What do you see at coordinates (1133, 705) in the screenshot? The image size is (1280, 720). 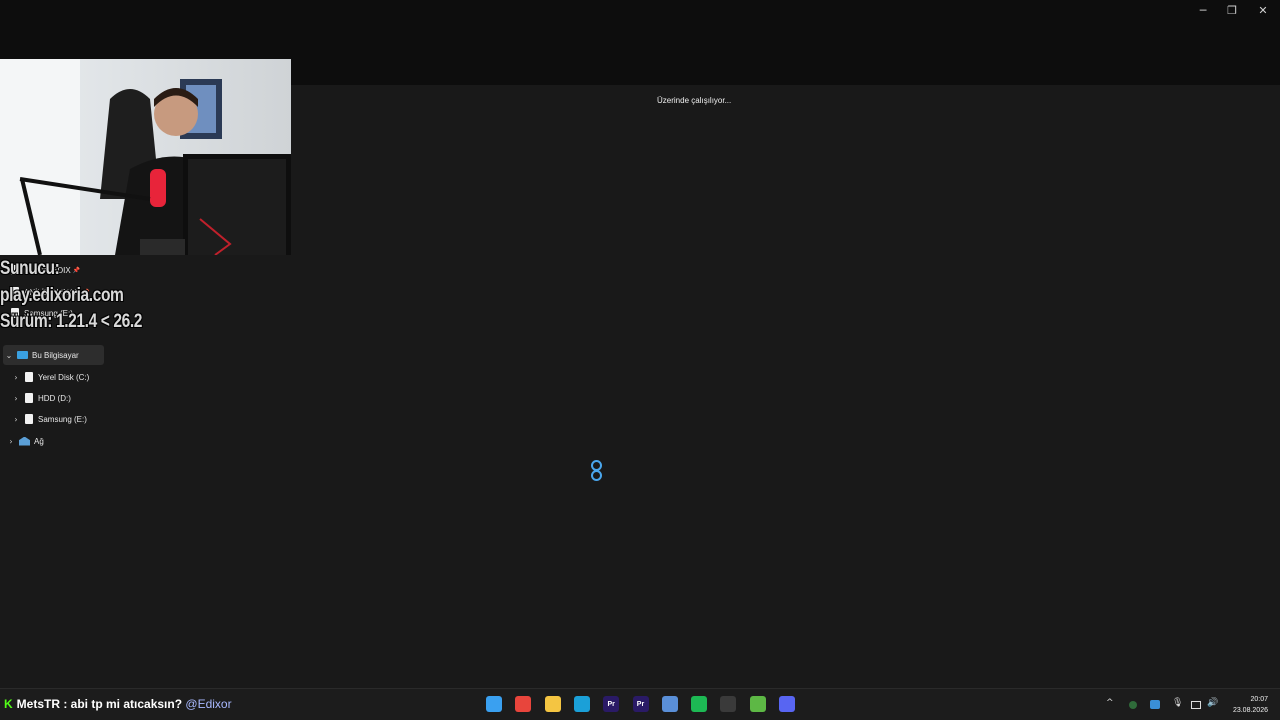 I see `tray-status-icon` at bounding box center [1133, 705].